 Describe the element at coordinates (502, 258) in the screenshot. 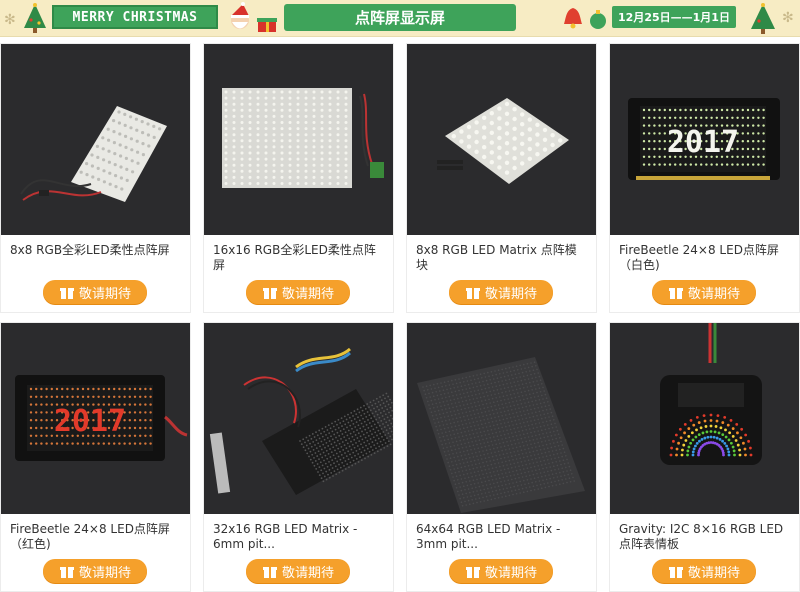

I see `product-name: 8x8 RGB LED Matrix 点阵模块` at that location.